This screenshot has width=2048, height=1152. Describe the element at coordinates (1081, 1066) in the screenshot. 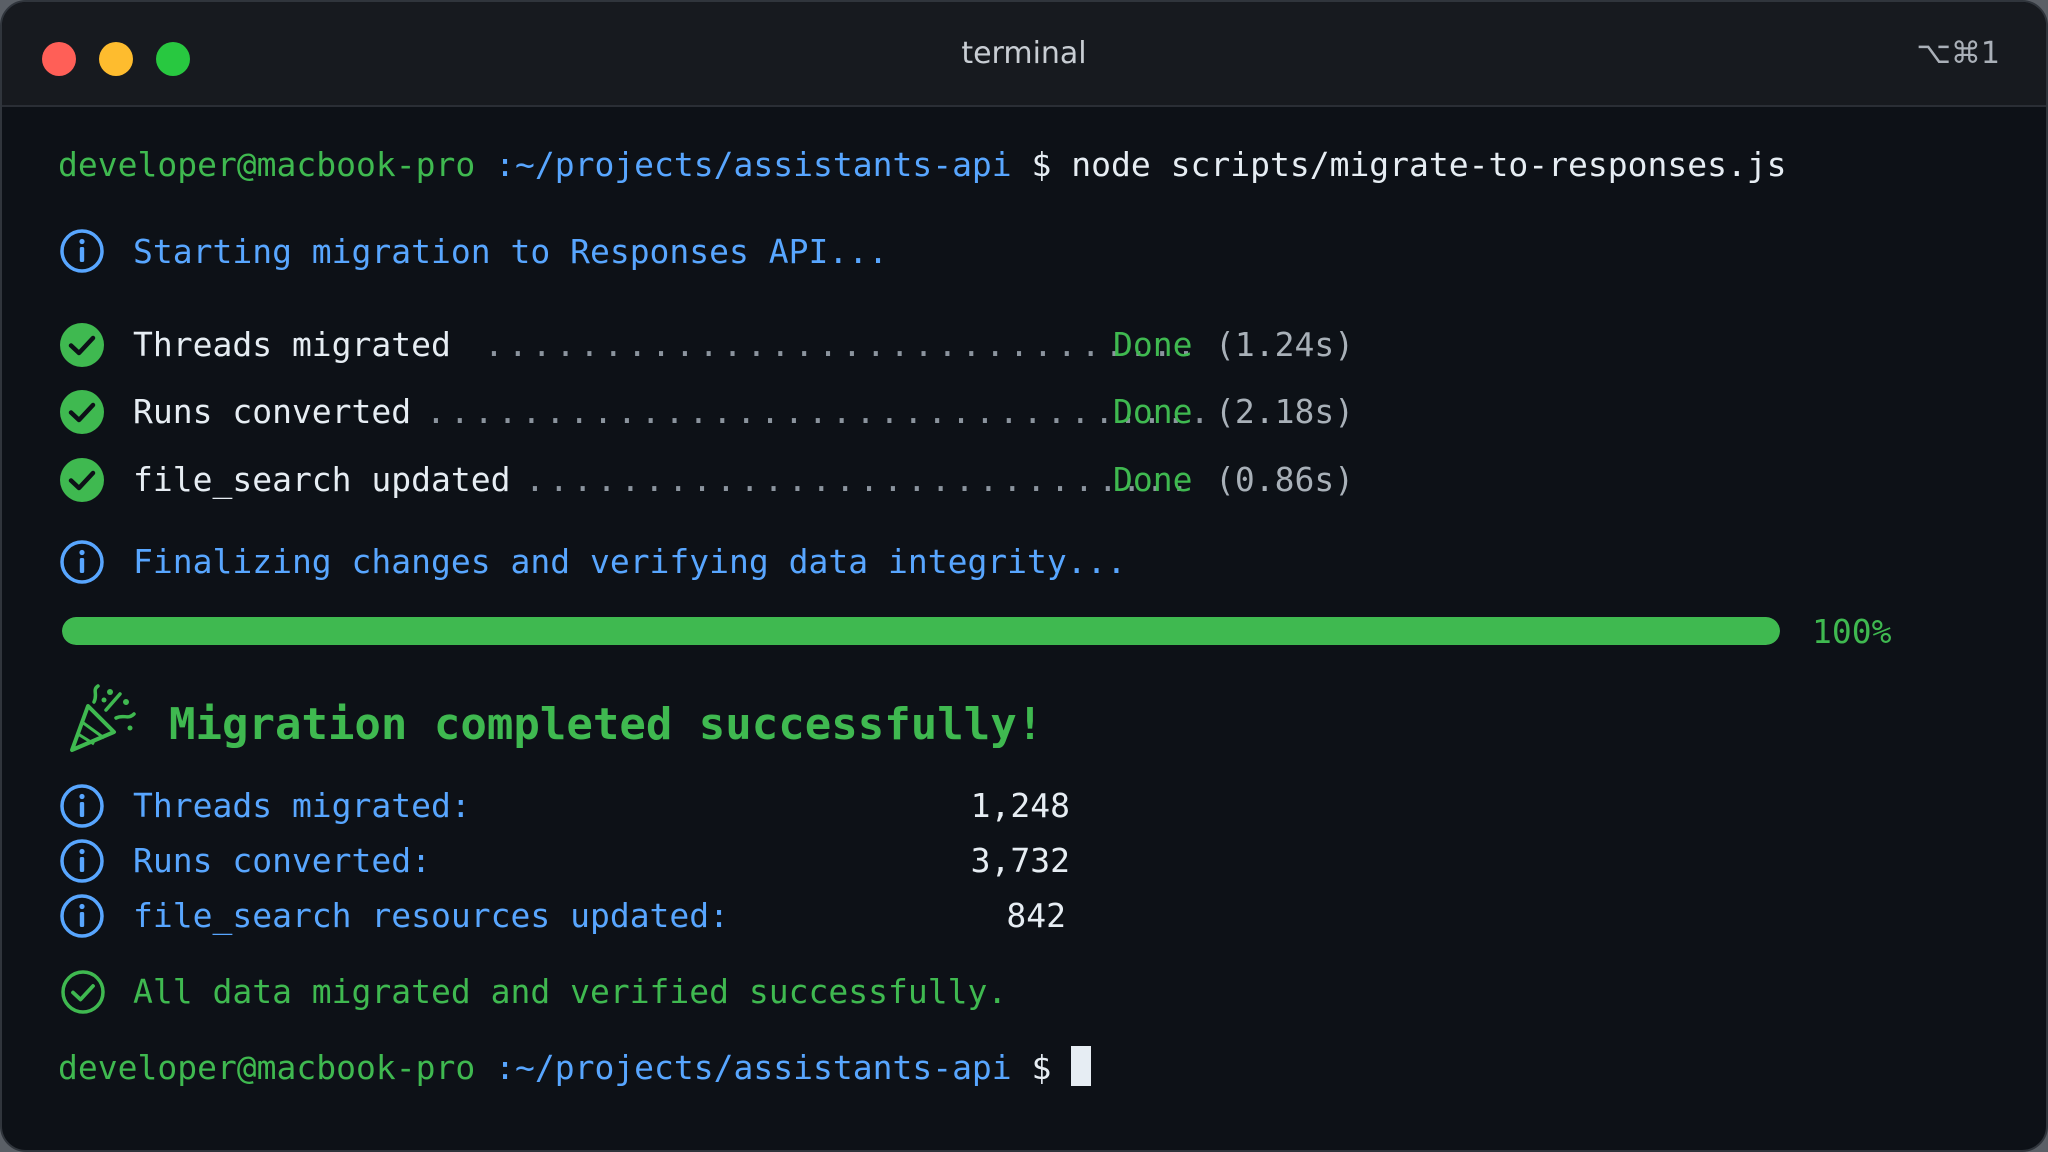

I see `text-cursor` at that location.